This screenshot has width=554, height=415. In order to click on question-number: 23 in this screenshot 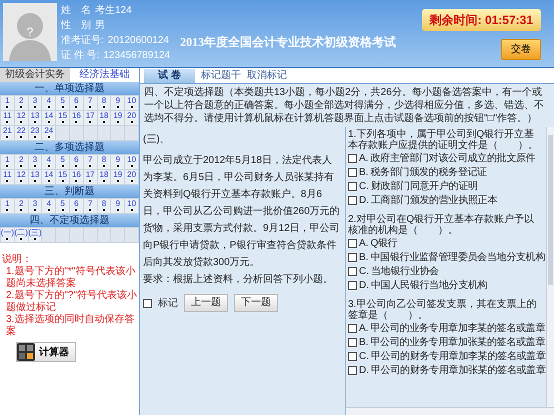, I will do `click(35, 133)`.